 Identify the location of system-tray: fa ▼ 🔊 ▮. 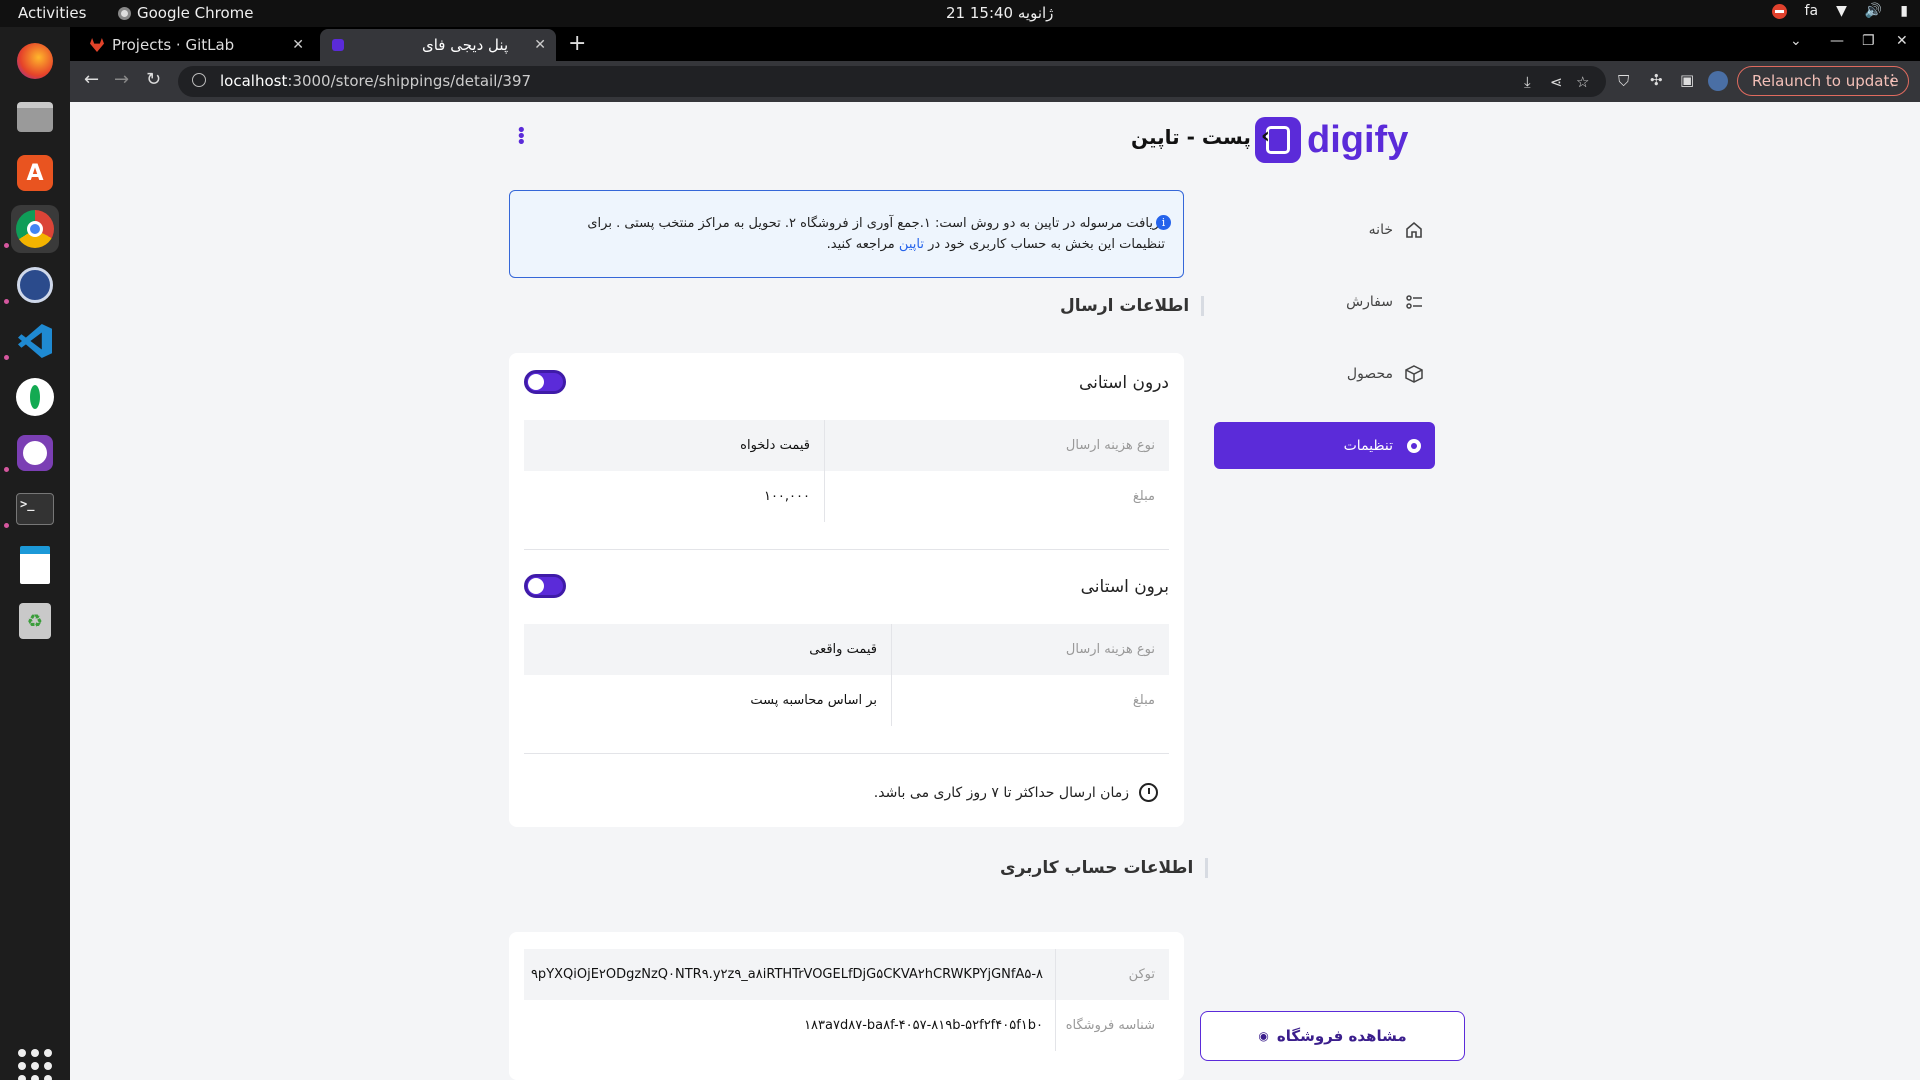
(1839, 11).